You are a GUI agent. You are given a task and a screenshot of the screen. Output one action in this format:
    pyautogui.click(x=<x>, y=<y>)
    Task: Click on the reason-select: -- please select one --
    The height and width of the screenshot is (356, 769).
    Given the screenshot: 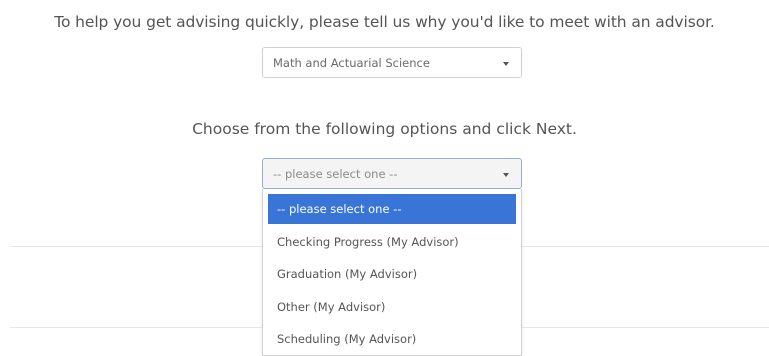 What is the action you would take?
    pyautogui.click(x=392, y=173)
    